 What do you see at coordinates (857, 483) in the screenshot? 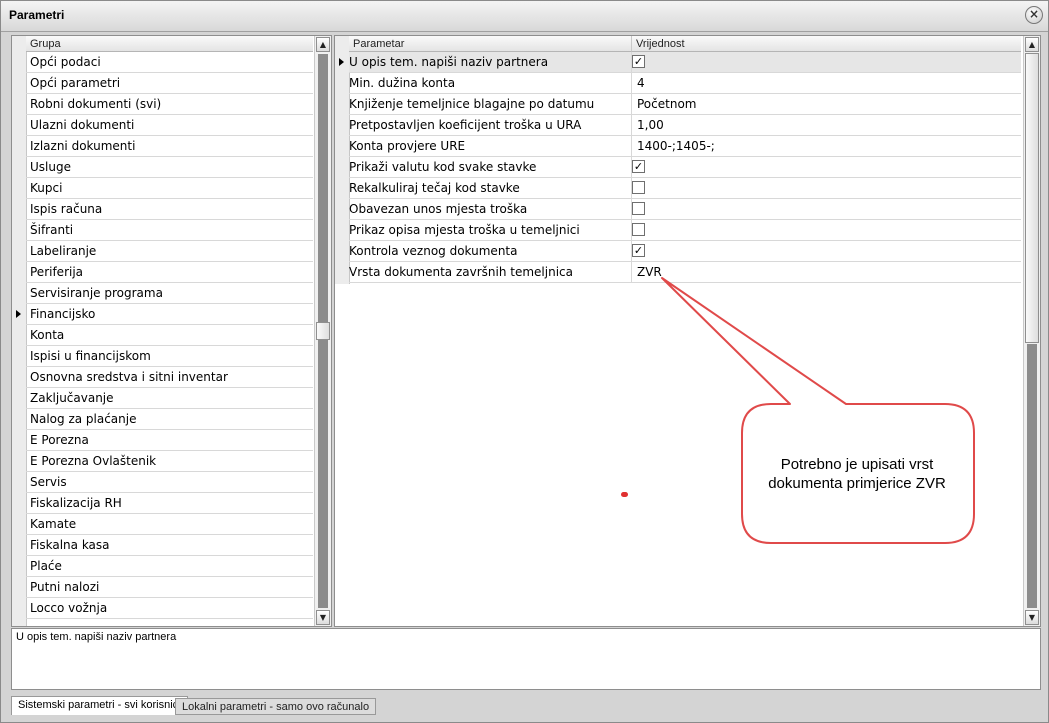
I see `callout-line-2: dokumenta primjerice ZVR` at bounding box center [857, 483].